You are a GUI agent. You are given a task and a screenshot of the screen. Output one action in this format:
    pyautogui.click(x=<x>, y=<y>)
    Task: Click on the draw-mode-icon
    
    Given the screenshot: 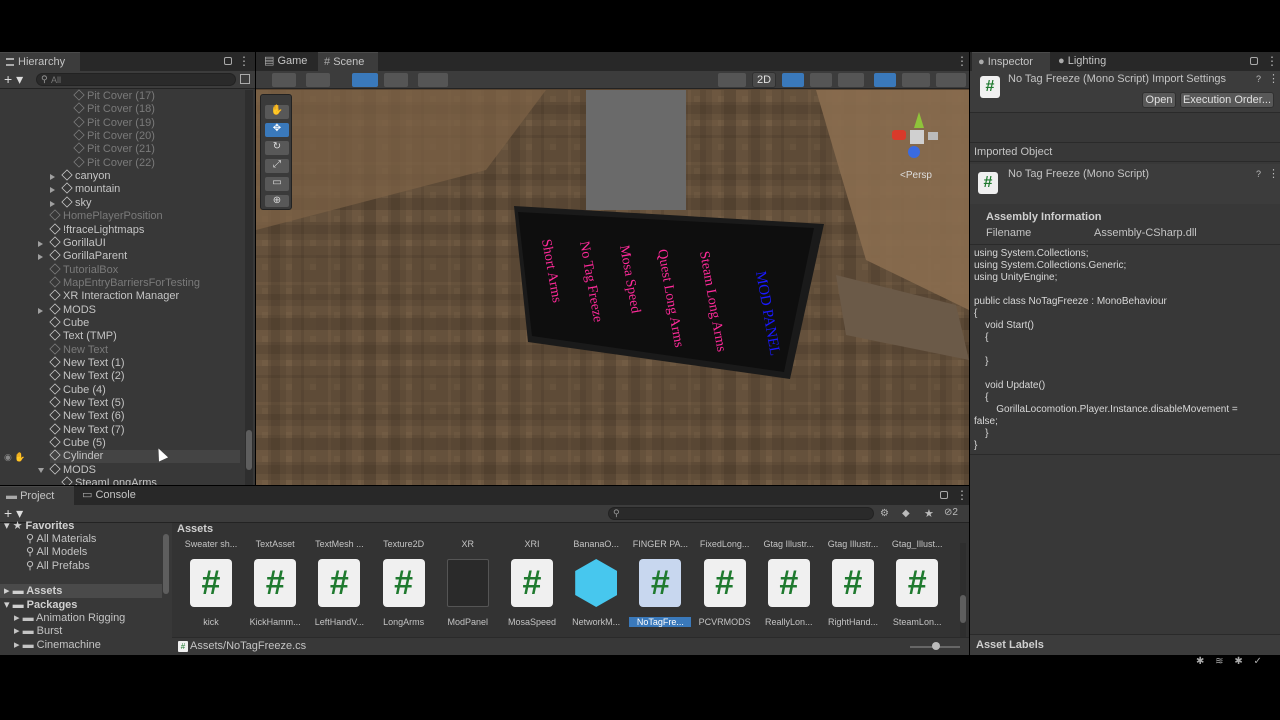 What is the action you would take?
    pyautogui.click(x=284, y=80)
    